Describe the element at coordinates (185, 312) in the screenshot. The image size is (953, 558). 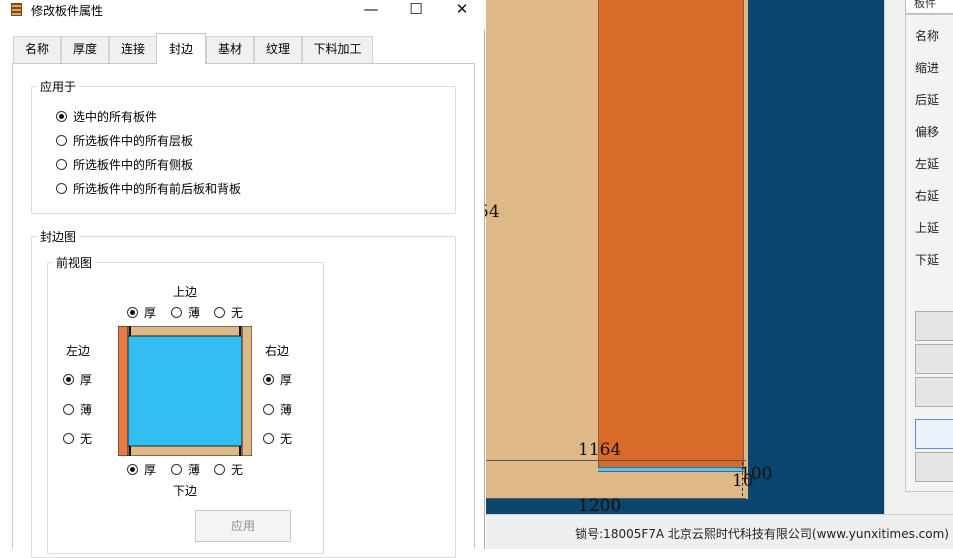
I see `top-edge-thin: 薄` at that location.